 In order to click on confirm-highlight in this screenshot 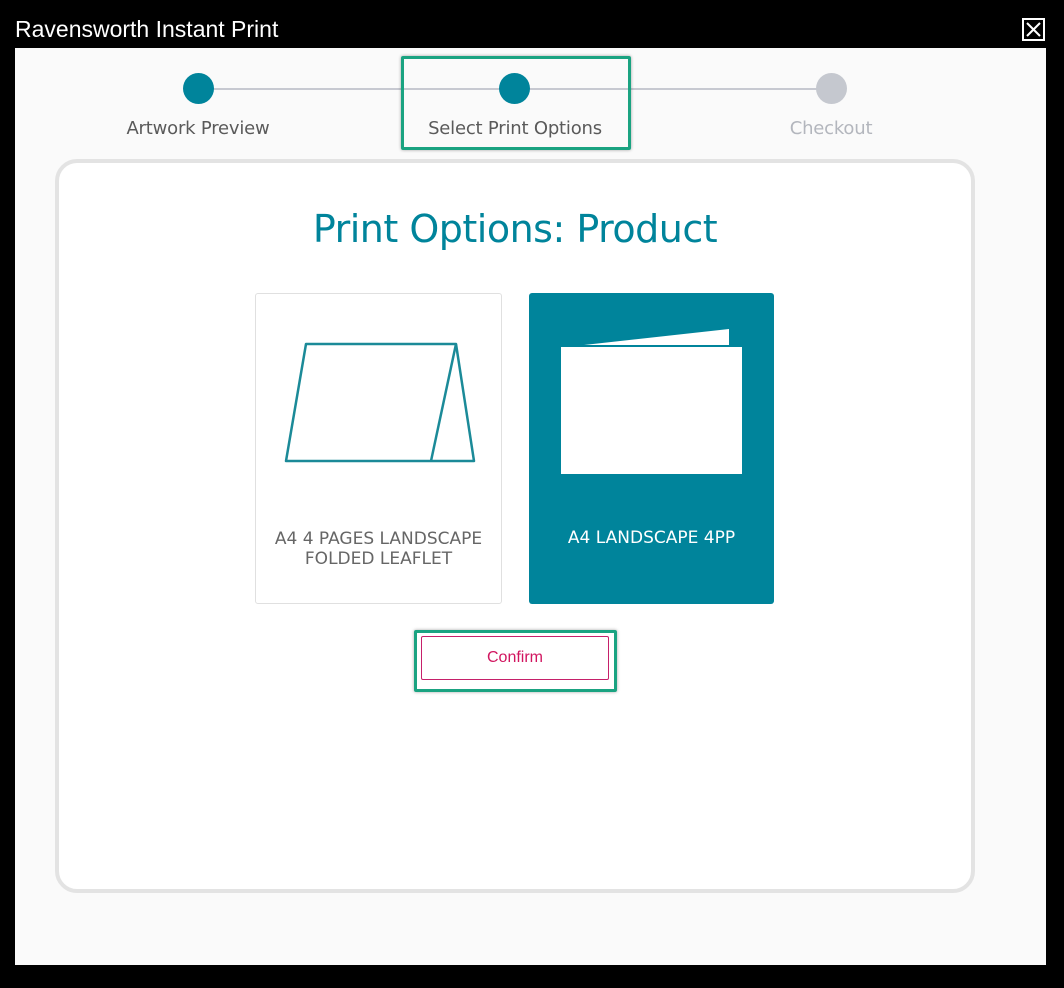, I will do `click(515, 661)`.